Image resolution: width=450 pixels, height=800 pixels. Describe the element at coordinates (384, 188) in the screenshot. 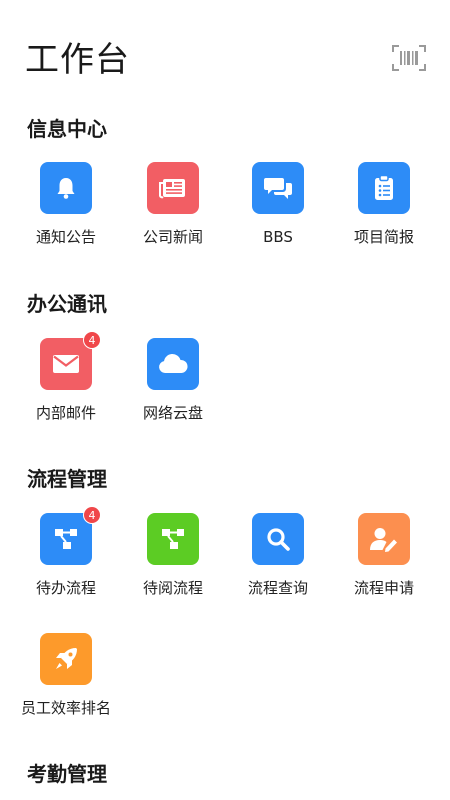

I see `clipboard-icon` at that location.